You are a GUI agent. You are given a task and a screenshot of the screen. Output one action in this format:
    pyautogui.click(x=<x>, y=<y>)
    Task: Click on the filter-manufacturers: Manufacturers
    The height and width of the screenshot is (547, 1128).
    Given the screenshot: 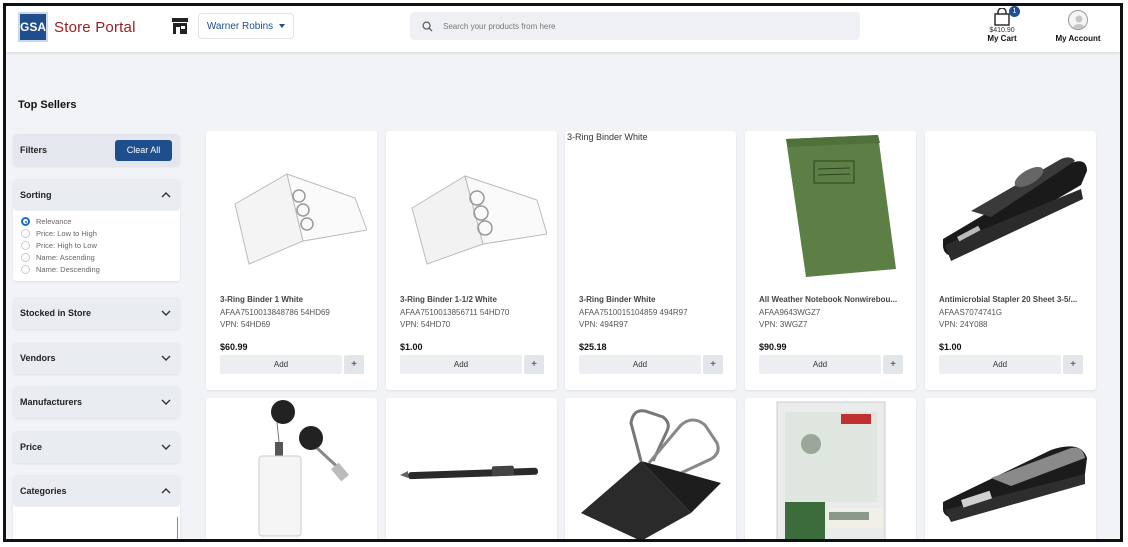 What is the action you would take?
    pyautogui.click(x=96, y=402)
    